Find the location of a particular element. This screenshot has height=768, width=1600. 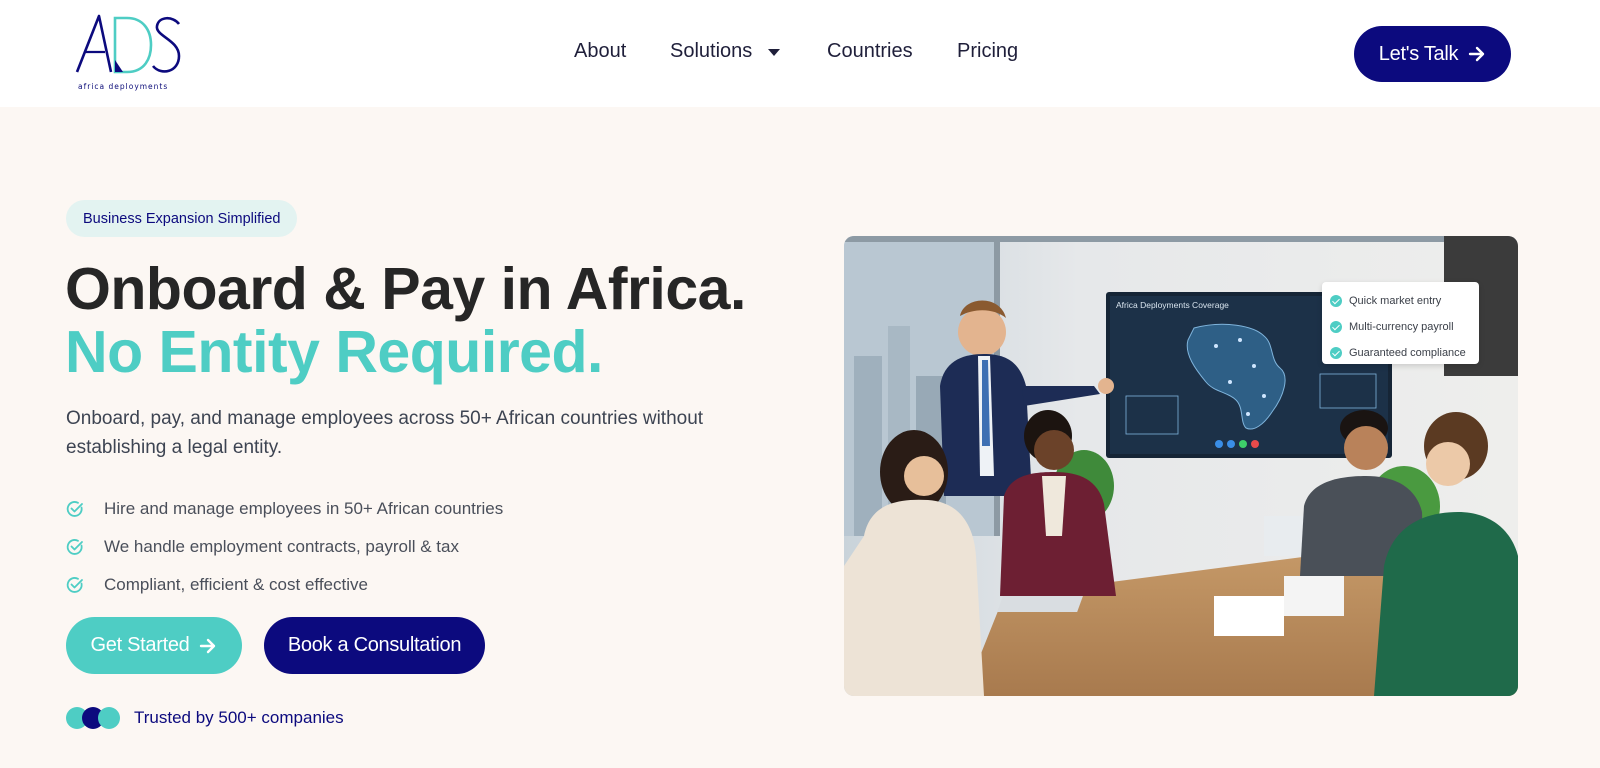

callout-item: Guaranteed compliance is located at coordinates (1400, 353).